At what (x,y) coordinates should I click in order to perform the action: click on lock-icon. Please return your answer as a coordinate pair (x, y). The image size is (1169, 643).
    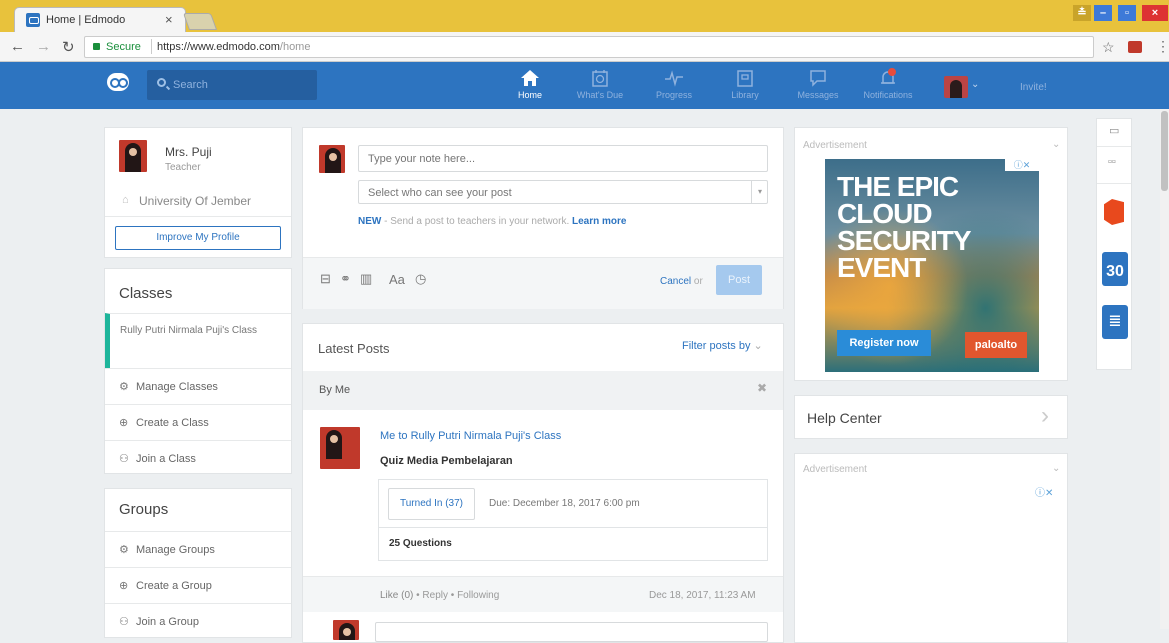
    Looking at the image, I should click on (96, 46).